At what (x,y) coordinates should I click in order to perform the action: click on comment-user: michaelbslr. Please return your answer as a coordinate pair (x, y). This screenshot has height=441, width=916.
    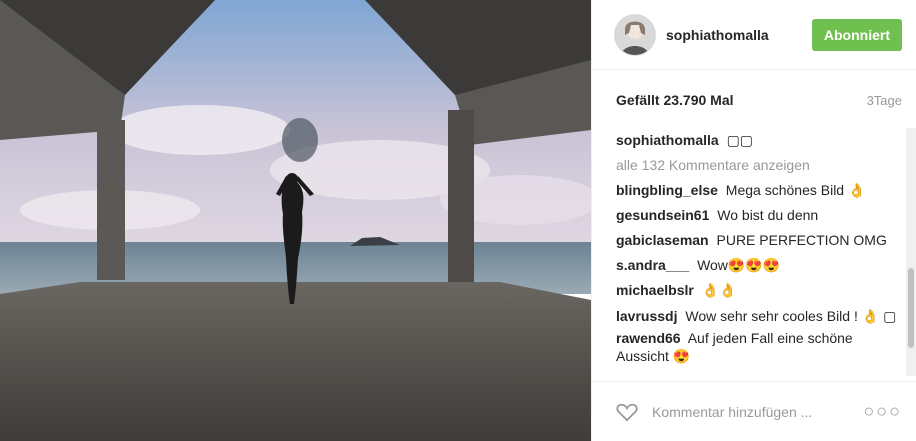
    Looking at the image, I should click on (655, 290).